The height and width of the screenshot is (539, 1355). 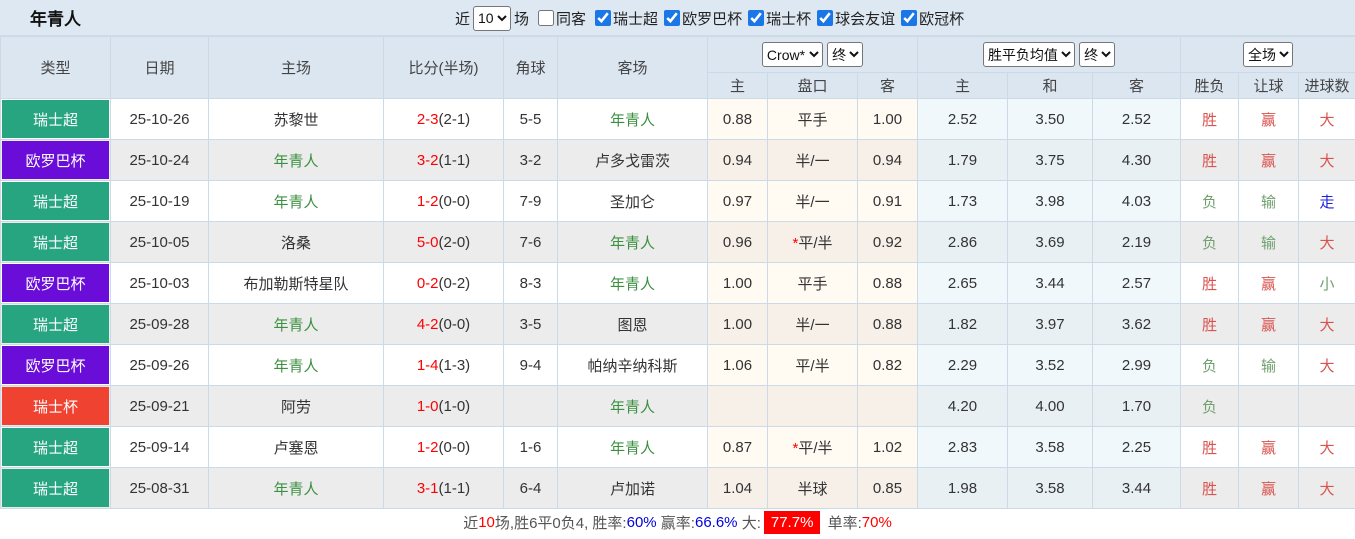 I want to click on asia-home-odds-cell: 0.94, so click(x=737, y=160).